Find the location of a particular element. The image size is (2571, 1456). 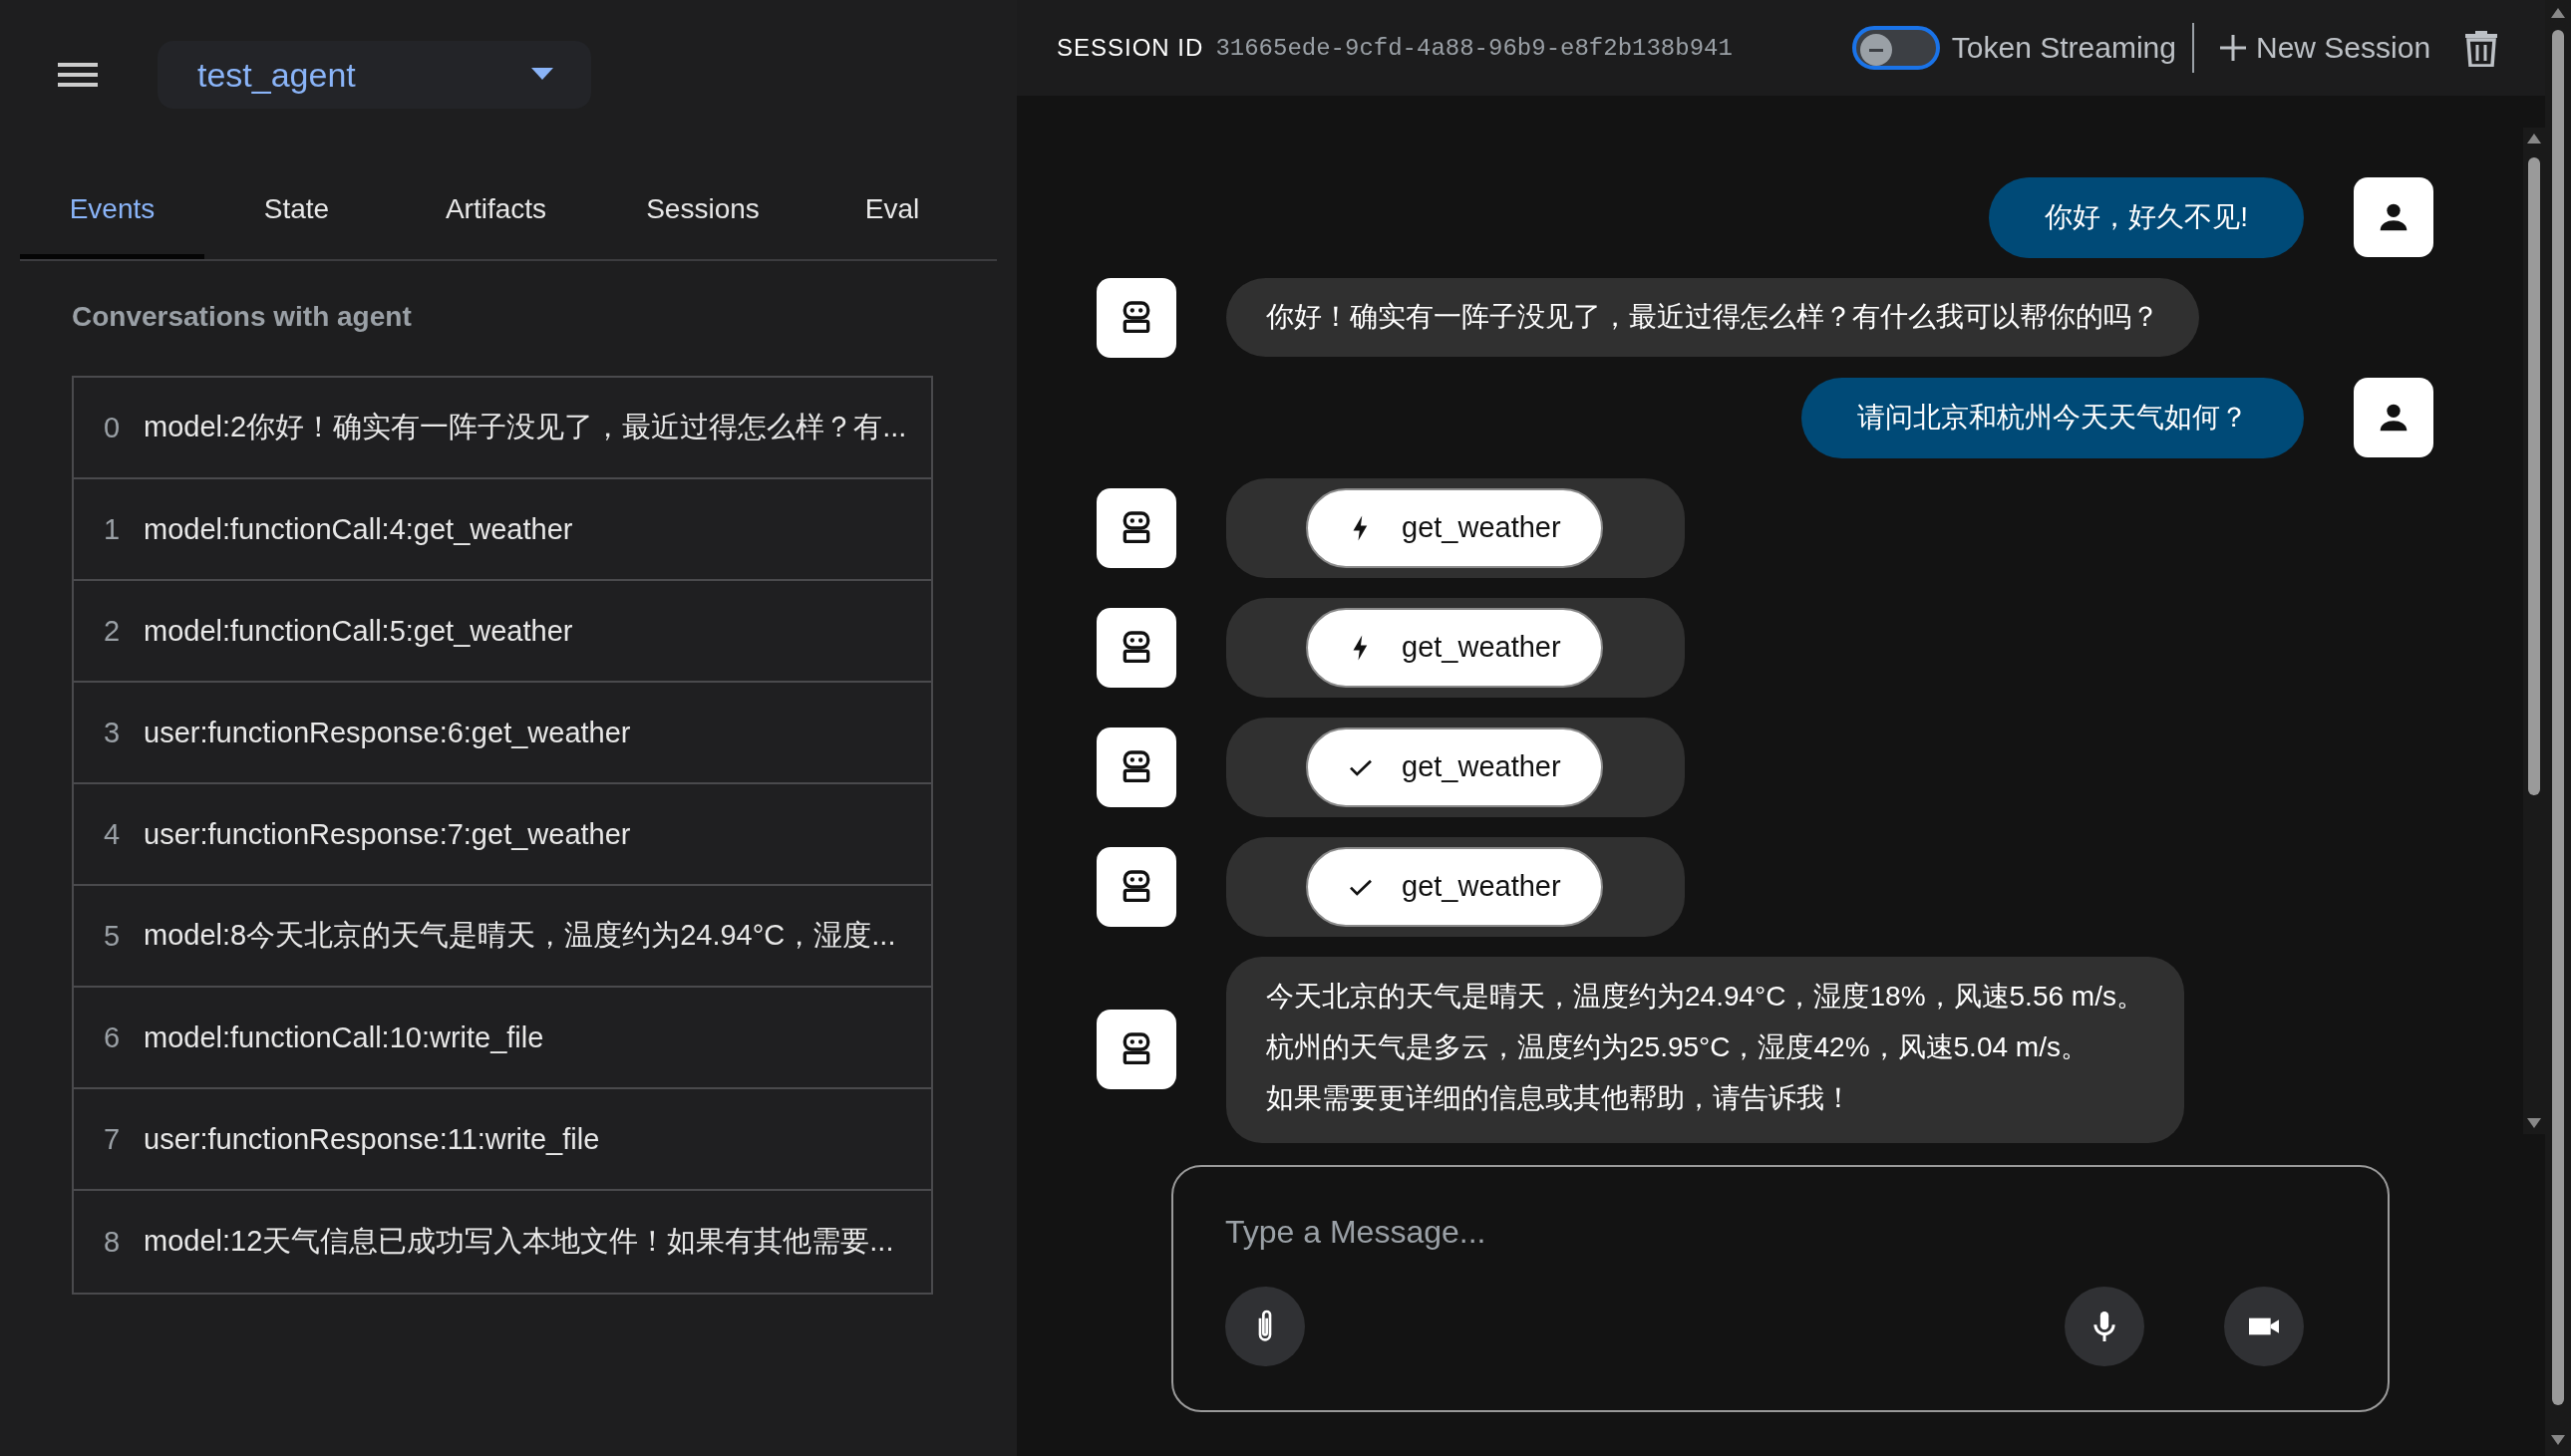

event-index: 0 is located at coordinates (113, 427).